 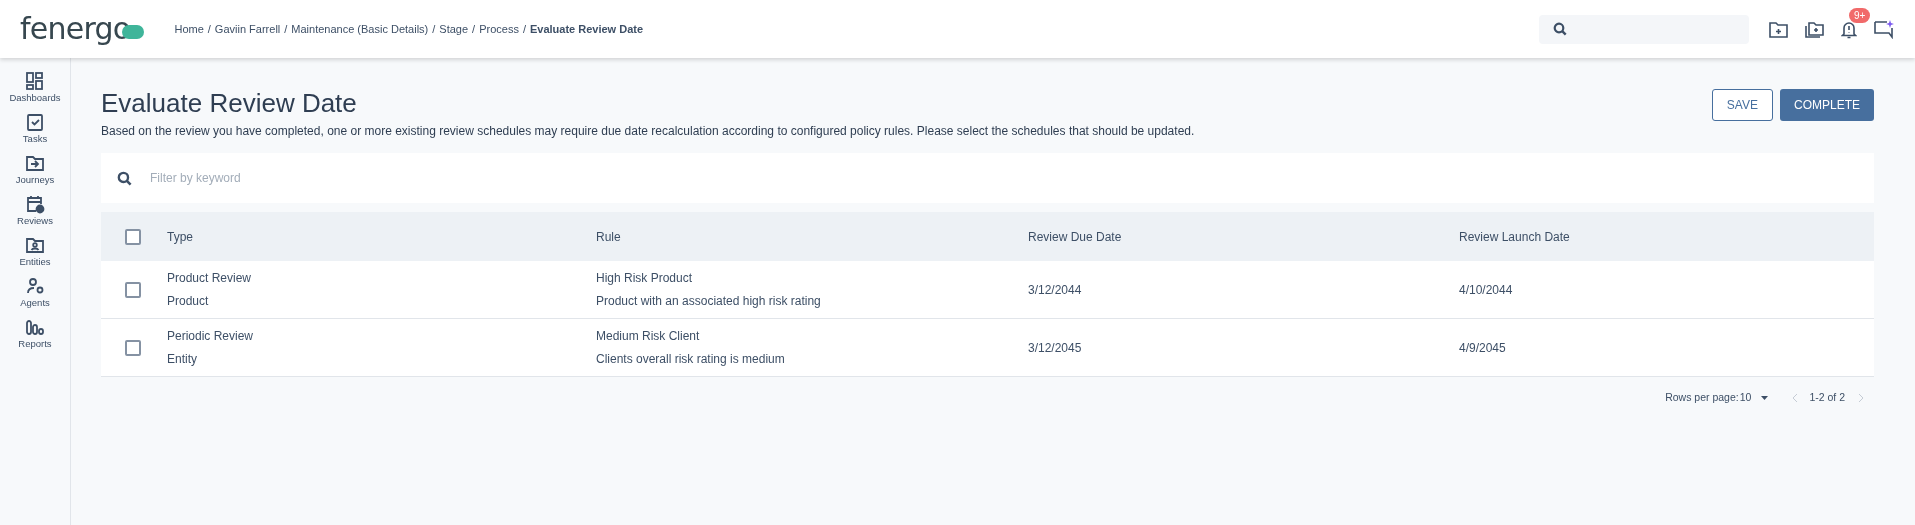 I want to click on table-cell-text: Product with an associated high risk rating, so click(x=708, y=301).